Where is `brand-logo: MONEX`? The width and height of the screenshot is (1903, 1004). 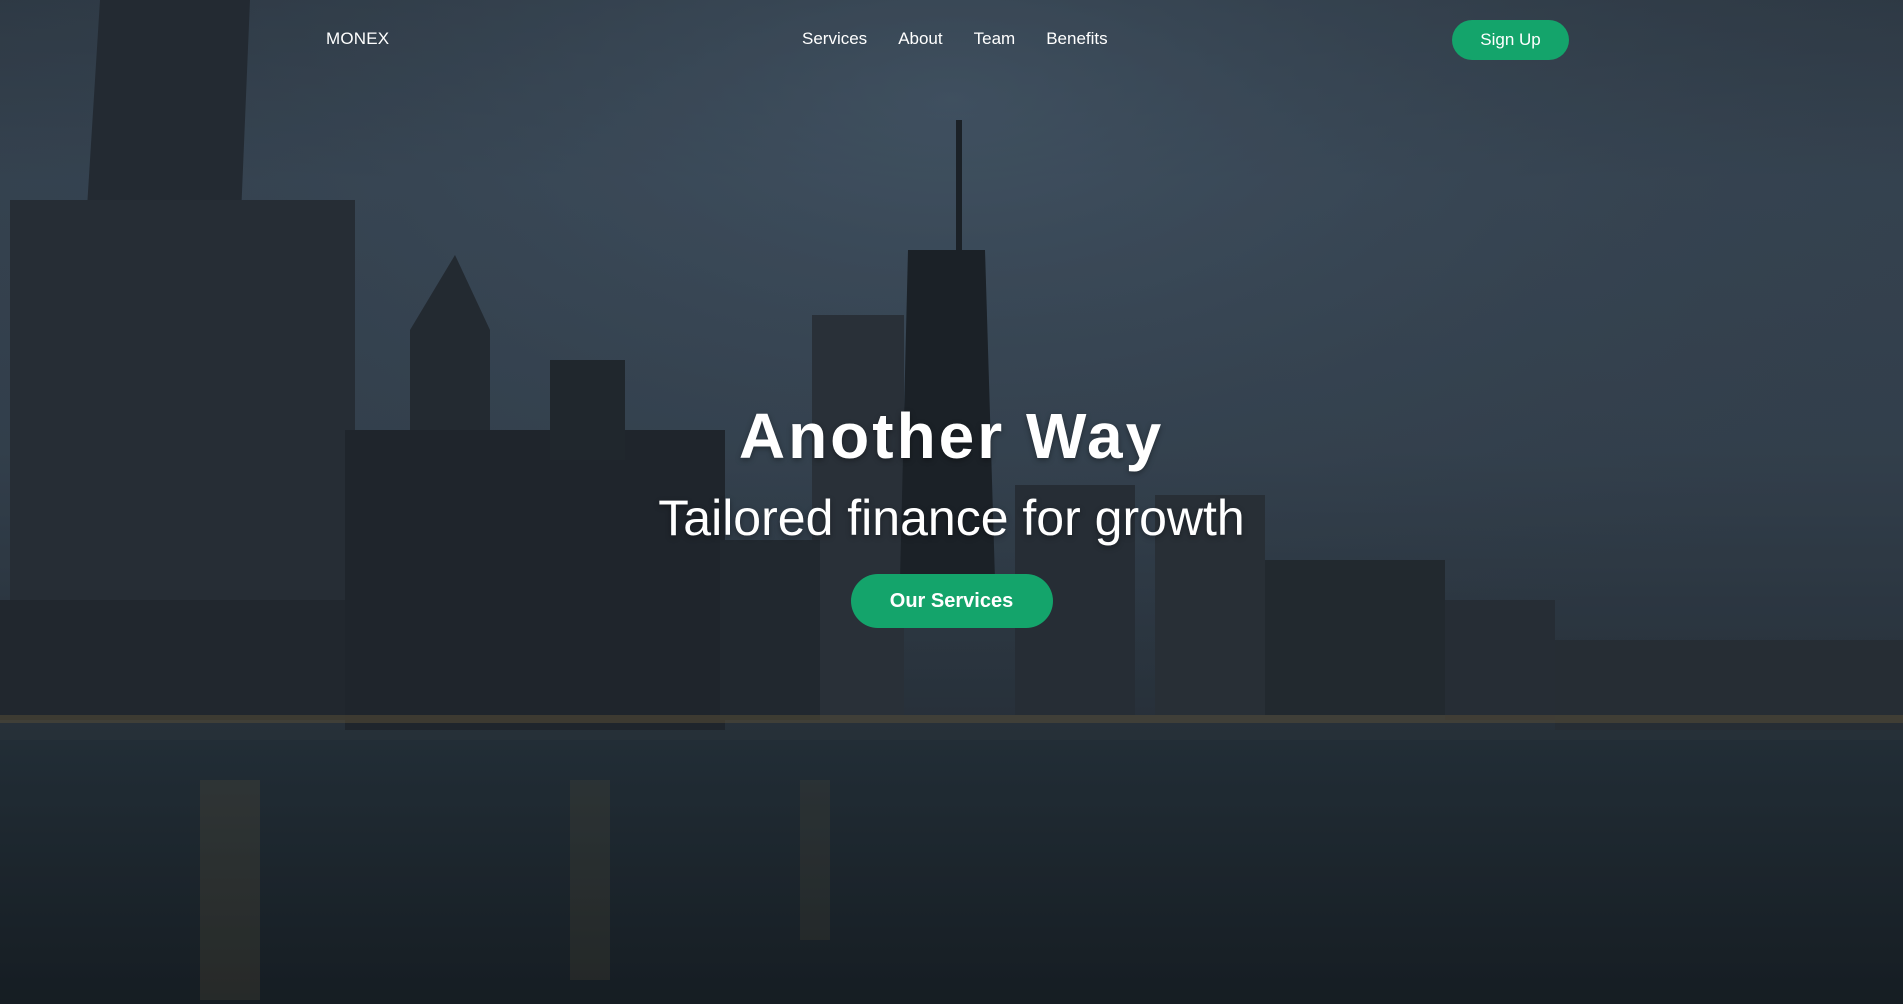 brand-logo: MONEX is located at coordinates (357, 39).